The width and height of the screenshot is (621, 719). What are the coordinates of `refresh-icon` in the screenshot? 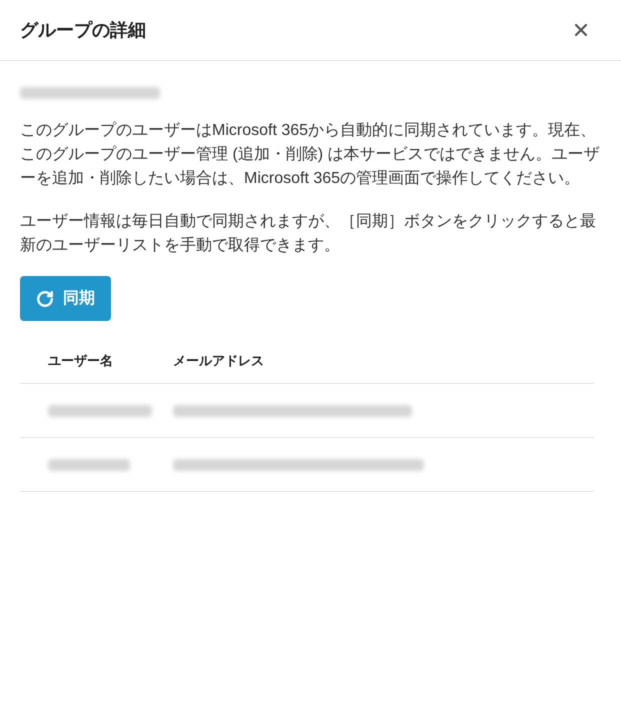 It's located at (45, 299).